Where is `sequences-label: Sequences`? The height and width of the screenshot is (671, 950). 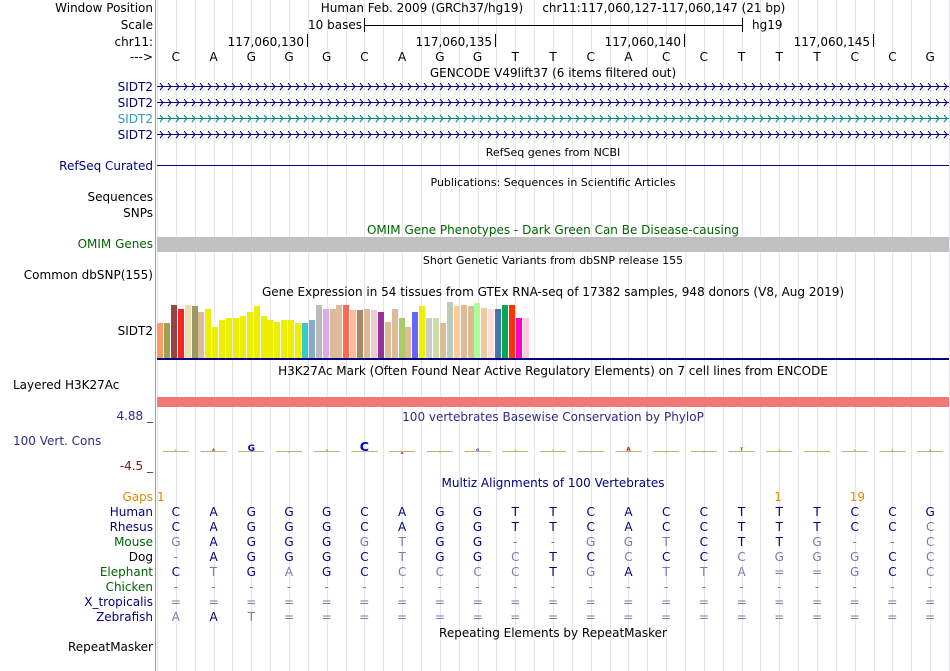
sequences-label: Sequences is located at coordinates (120, 197).